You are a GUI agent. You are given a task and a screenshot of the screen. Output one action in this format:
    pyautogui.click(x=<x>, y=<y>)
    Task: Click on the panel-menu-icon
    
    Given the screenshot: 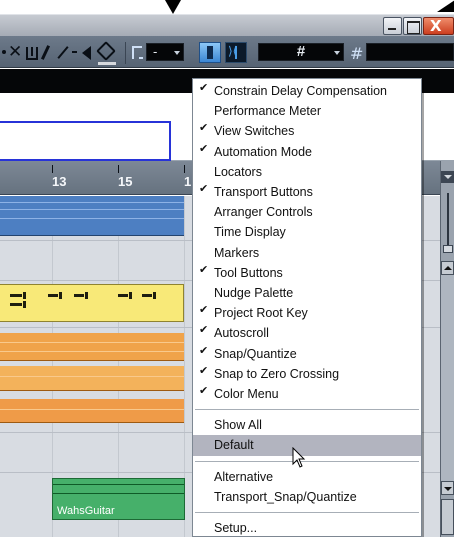 What is the action you would take?
    pyautogui.click(x=447, y=177)
    